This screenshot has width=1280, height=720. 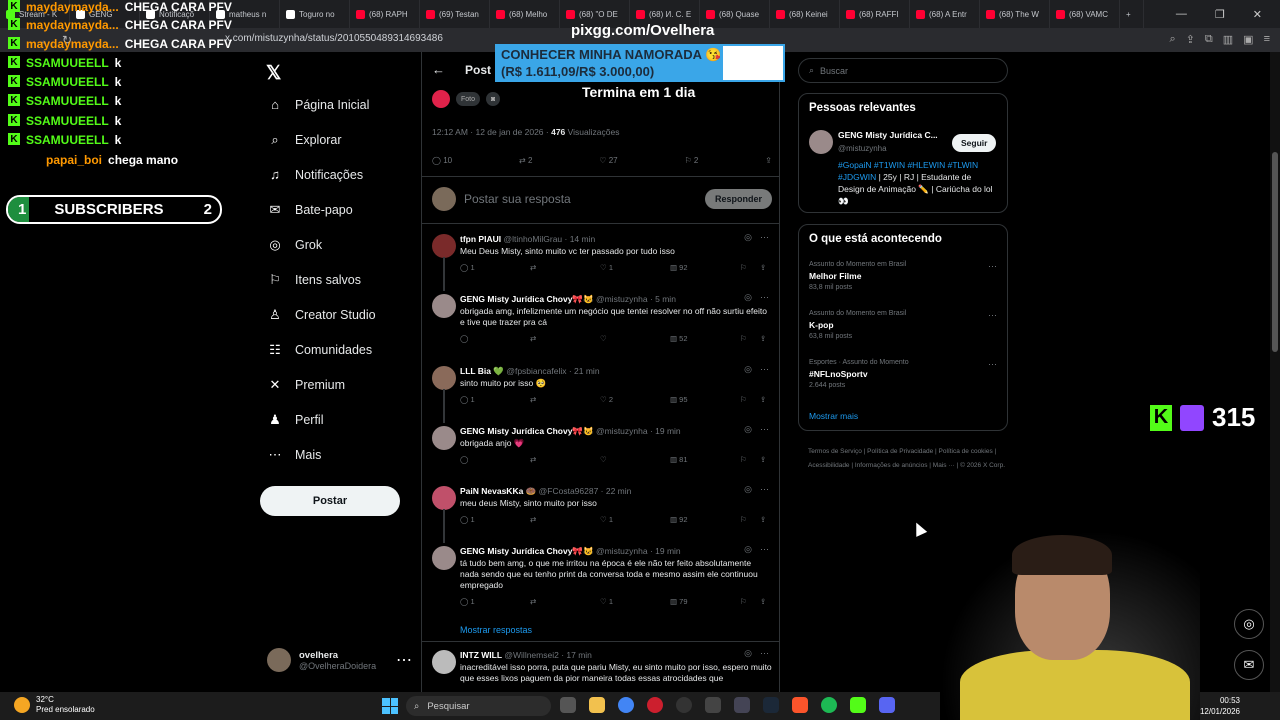 I want to click on nav-item-8: ✕ Premium, so click(x=306, y=385).